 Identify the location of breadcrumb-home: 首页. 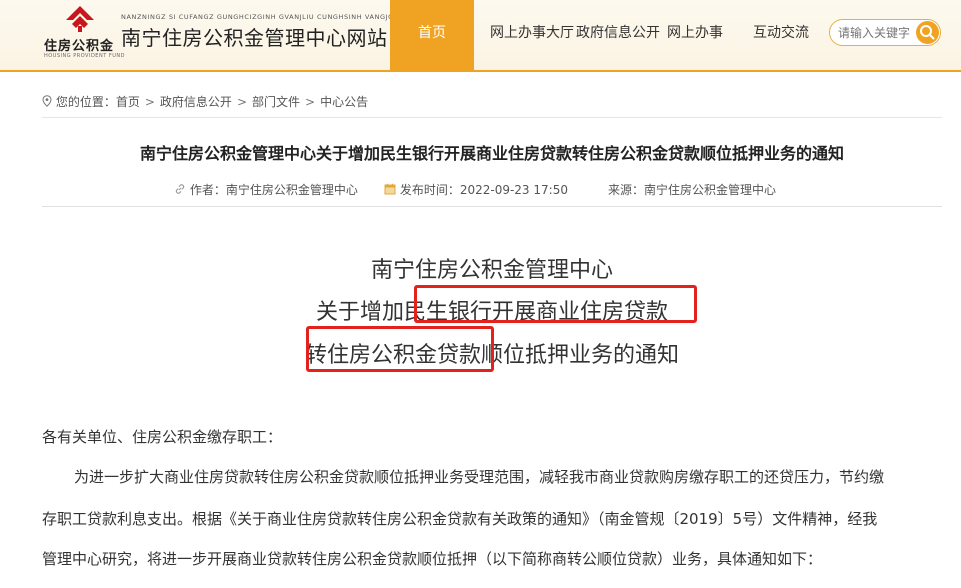
(128, 101).